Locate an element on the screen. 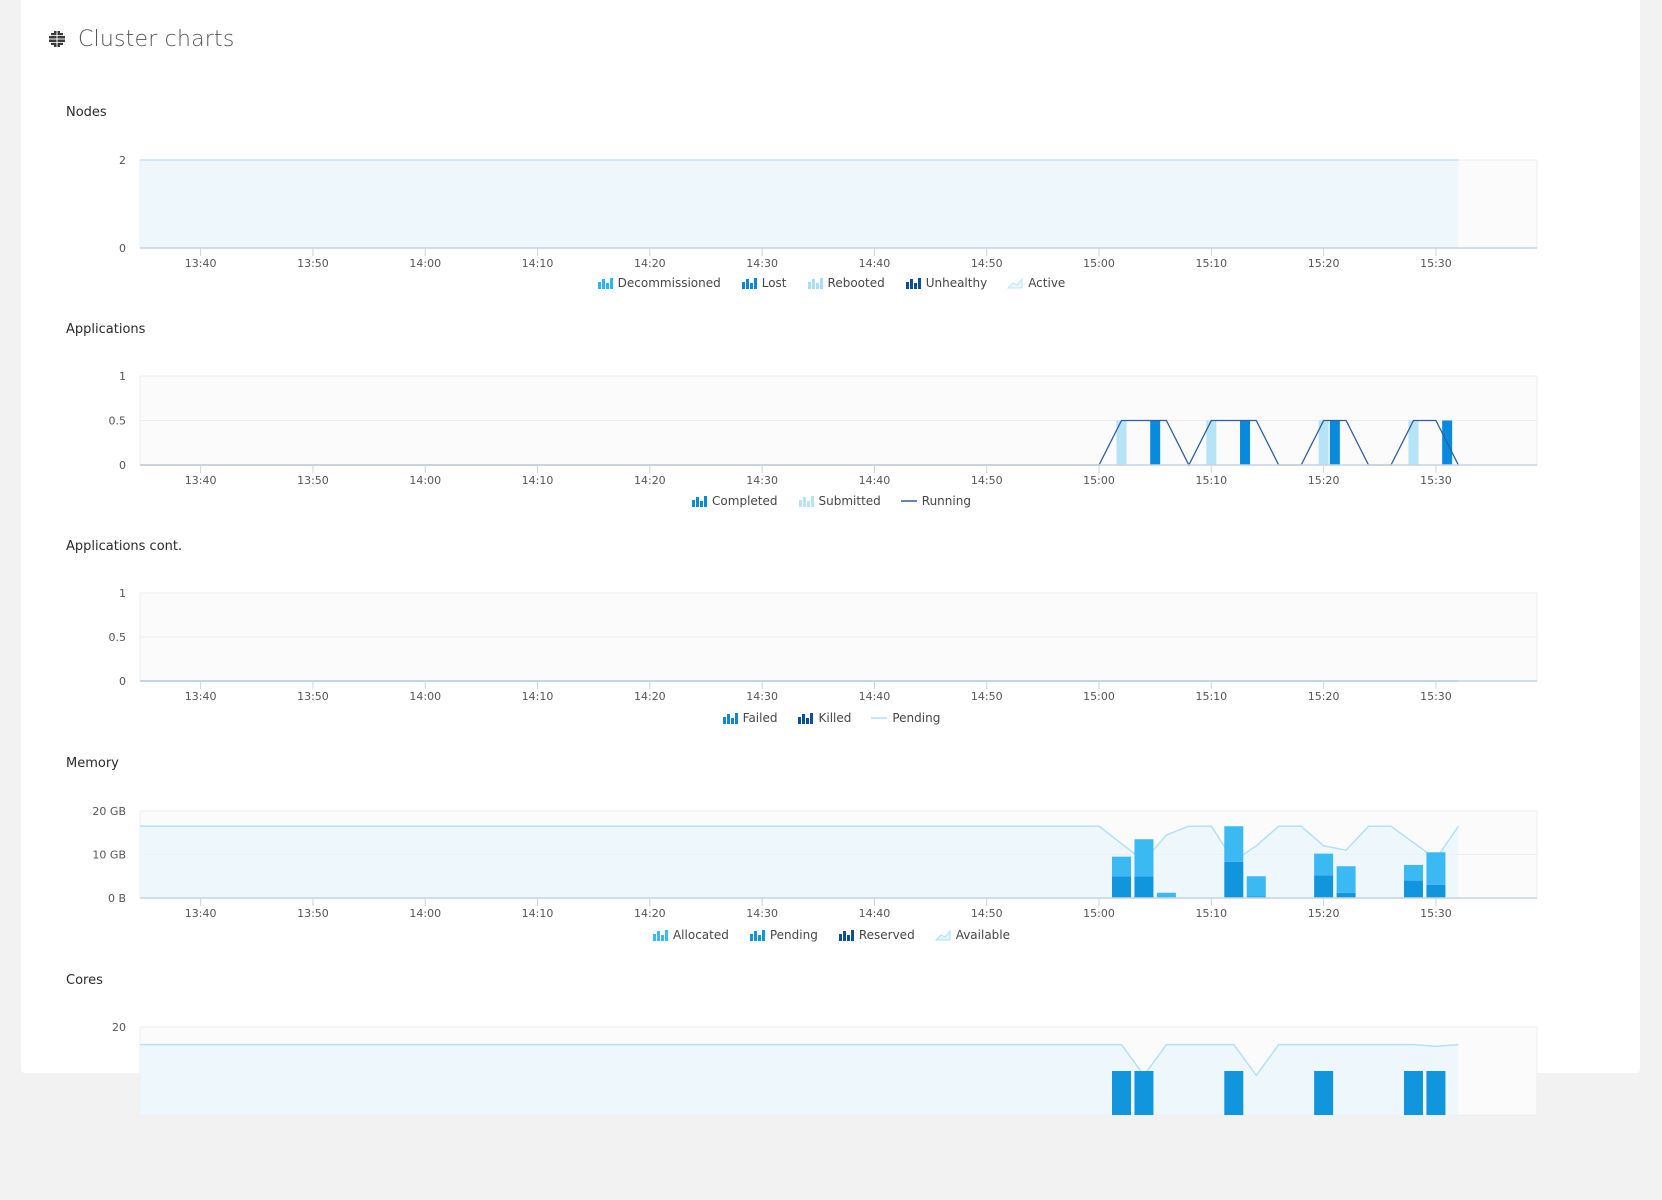 The width and height of the screenshot is (1662, 1200). chart-cores: 20 is located at coordinates (825, 1068).